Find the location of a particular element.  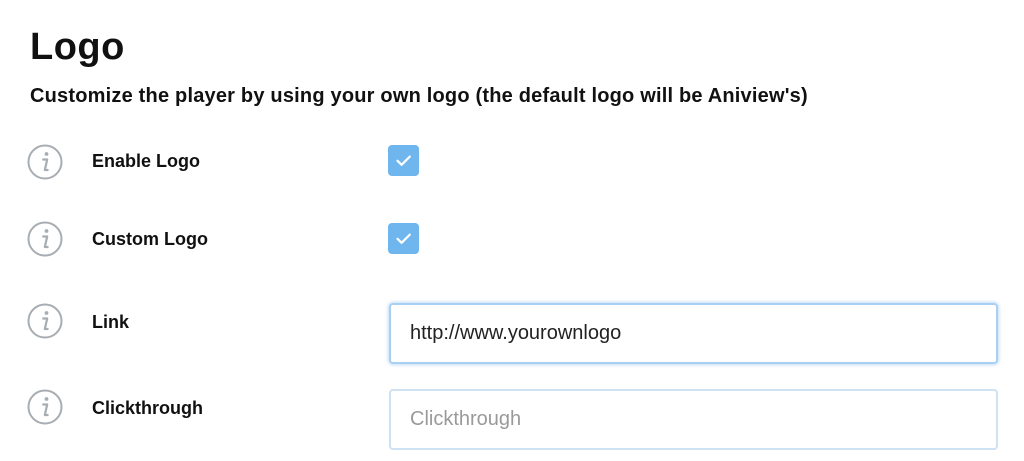

enable-logo-label: Enable Logo is located at coordinates (146, 161).